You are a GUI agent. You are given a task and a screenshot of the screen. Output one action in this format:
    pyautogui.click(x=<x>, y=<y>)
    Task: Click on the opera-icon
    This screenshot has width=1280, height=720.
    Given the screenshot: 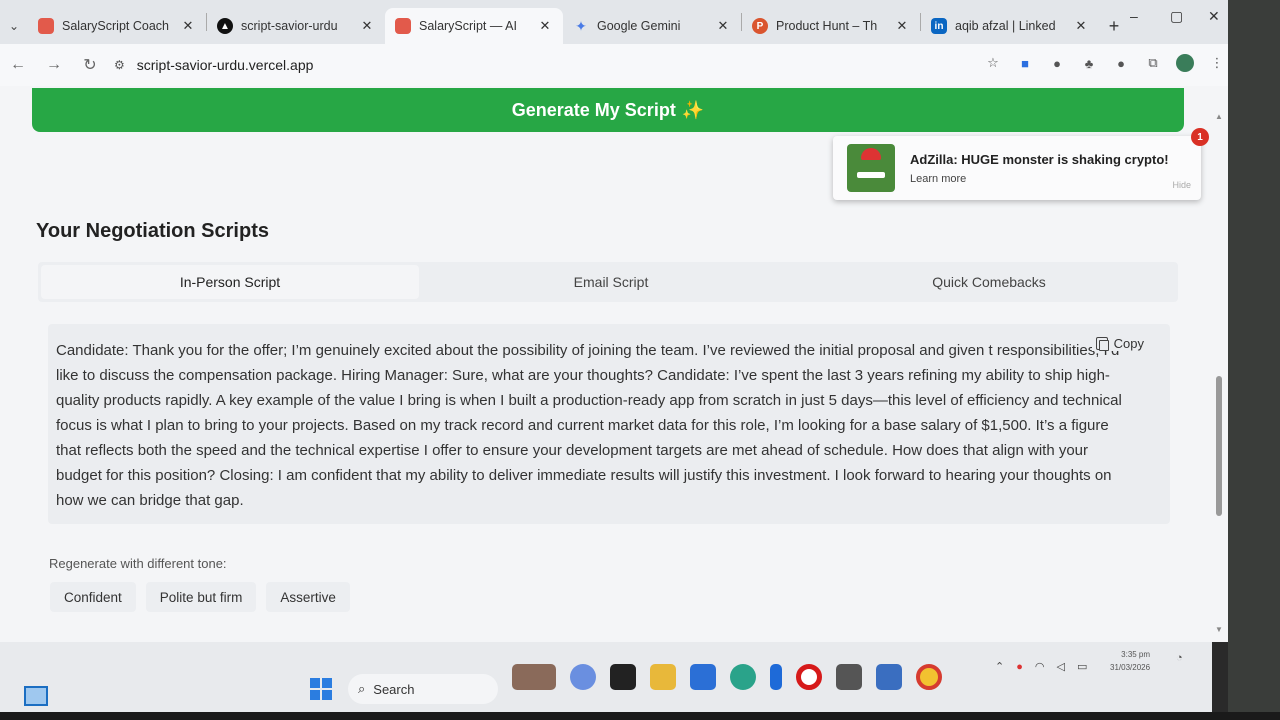 What is the action you would take?
    pyautogui.click(x=809, y=677)
    